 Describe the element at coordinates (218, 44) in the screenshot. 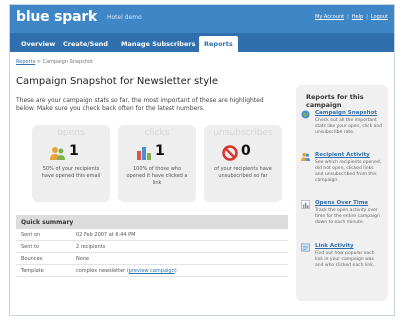

I see `tab-reports: Reports` at that location.